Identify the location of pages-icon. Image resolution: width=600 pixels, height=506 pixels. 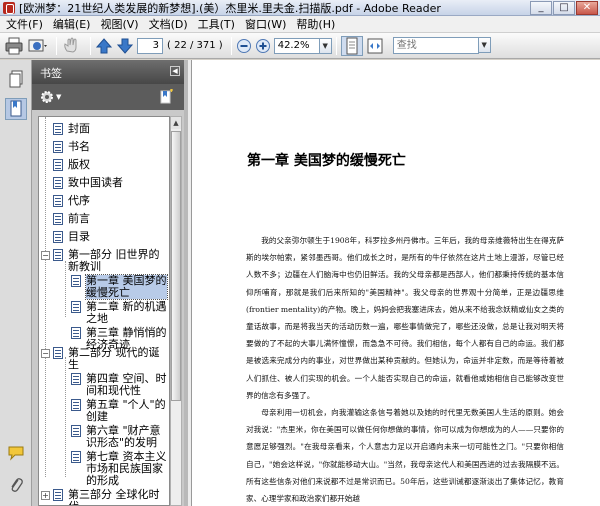
(16, 79).